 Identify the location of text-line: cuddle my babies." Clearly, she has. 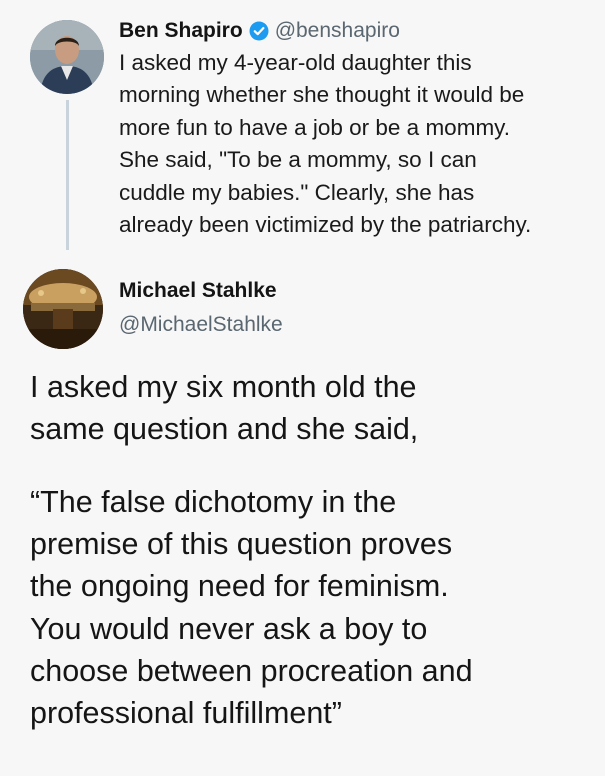
(297, 192).